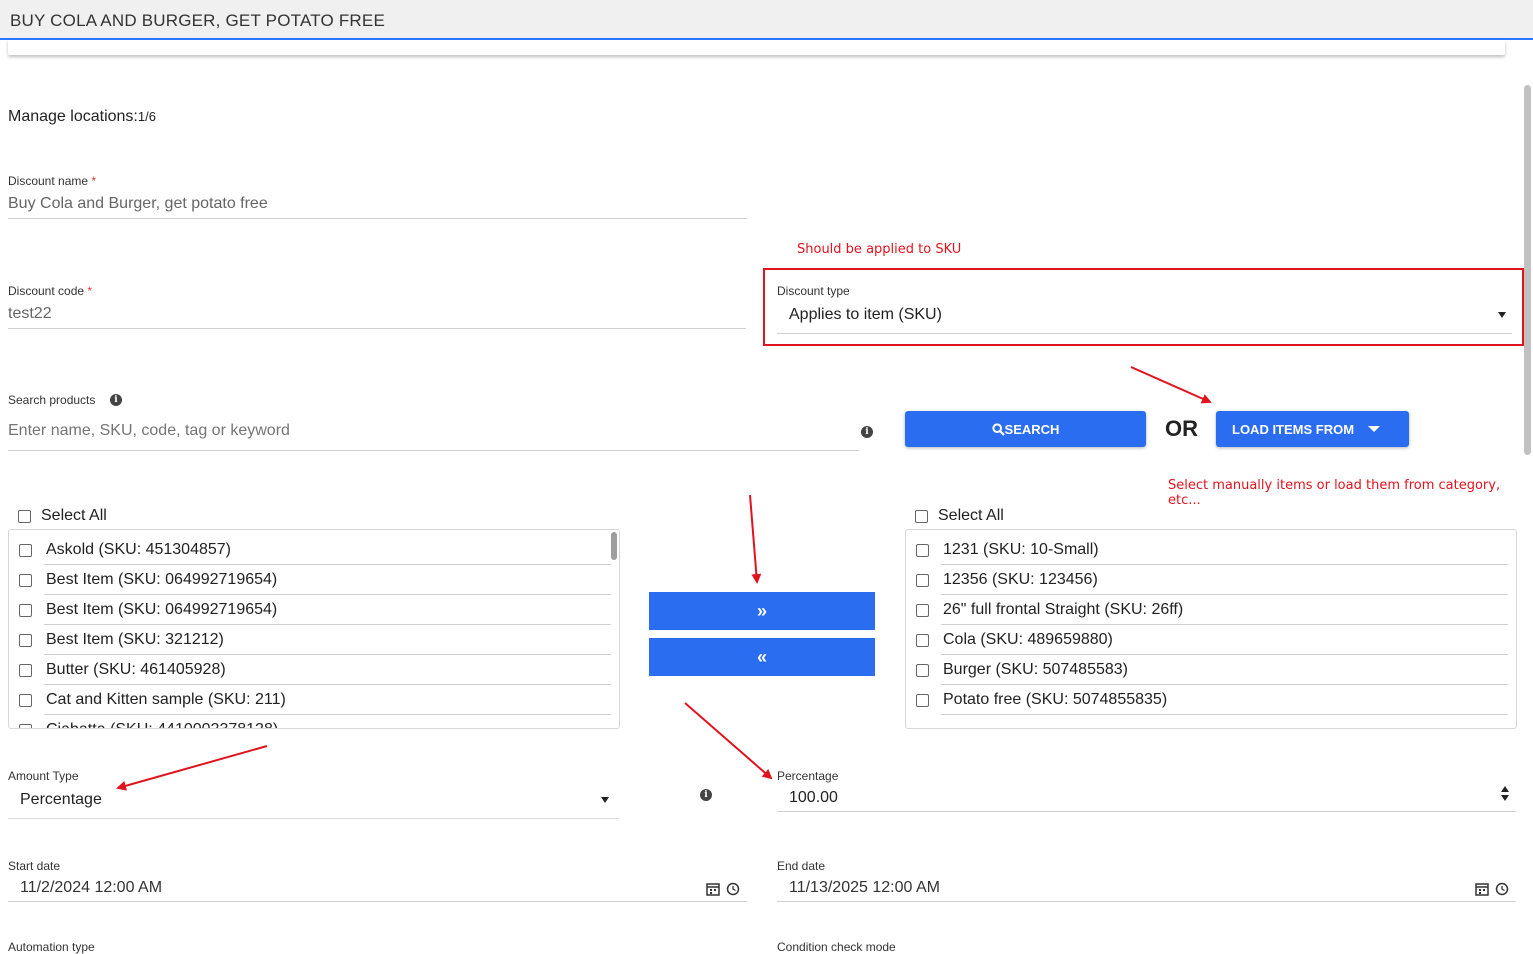  What do you see at coordinates (82, 117) in the screenshot?
I see `manage-locations: Manage locations:1/6` at bounding box center [82, 117].